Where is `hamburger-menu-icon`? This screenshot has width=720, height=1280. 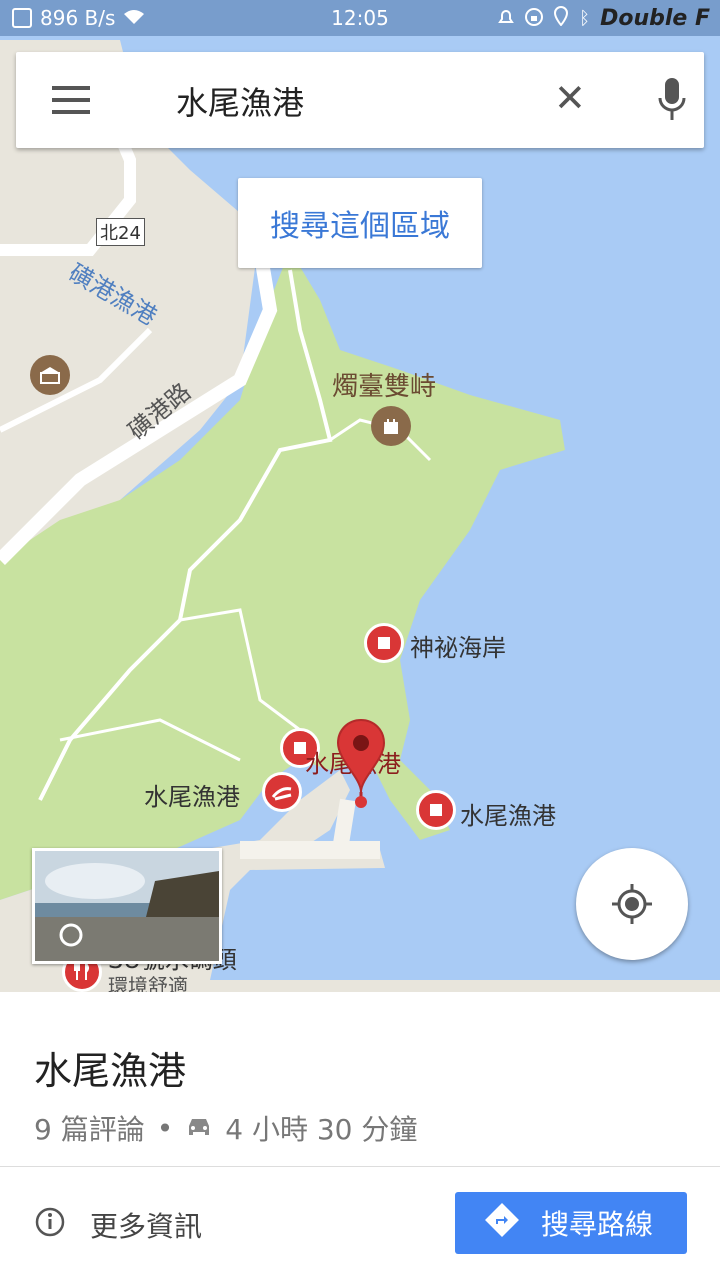
hamburger-menu-icon is located at coordinates (71, 100).